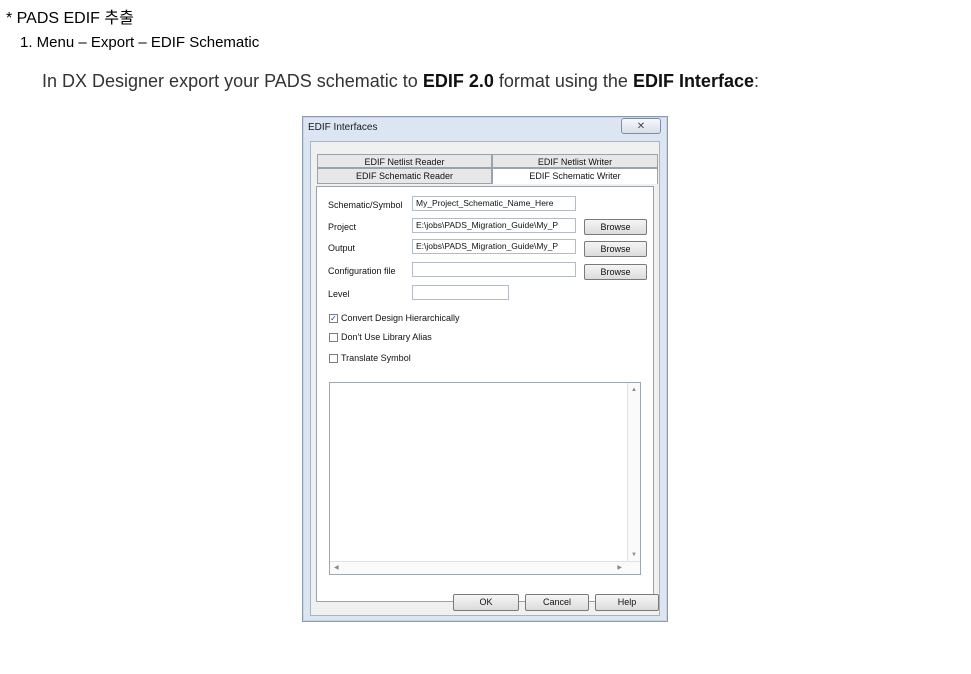  Describe the element at coordinates (485, 567) in the screenshot. I see `horizontal-scrollbar: ◀ ▶` at that location.